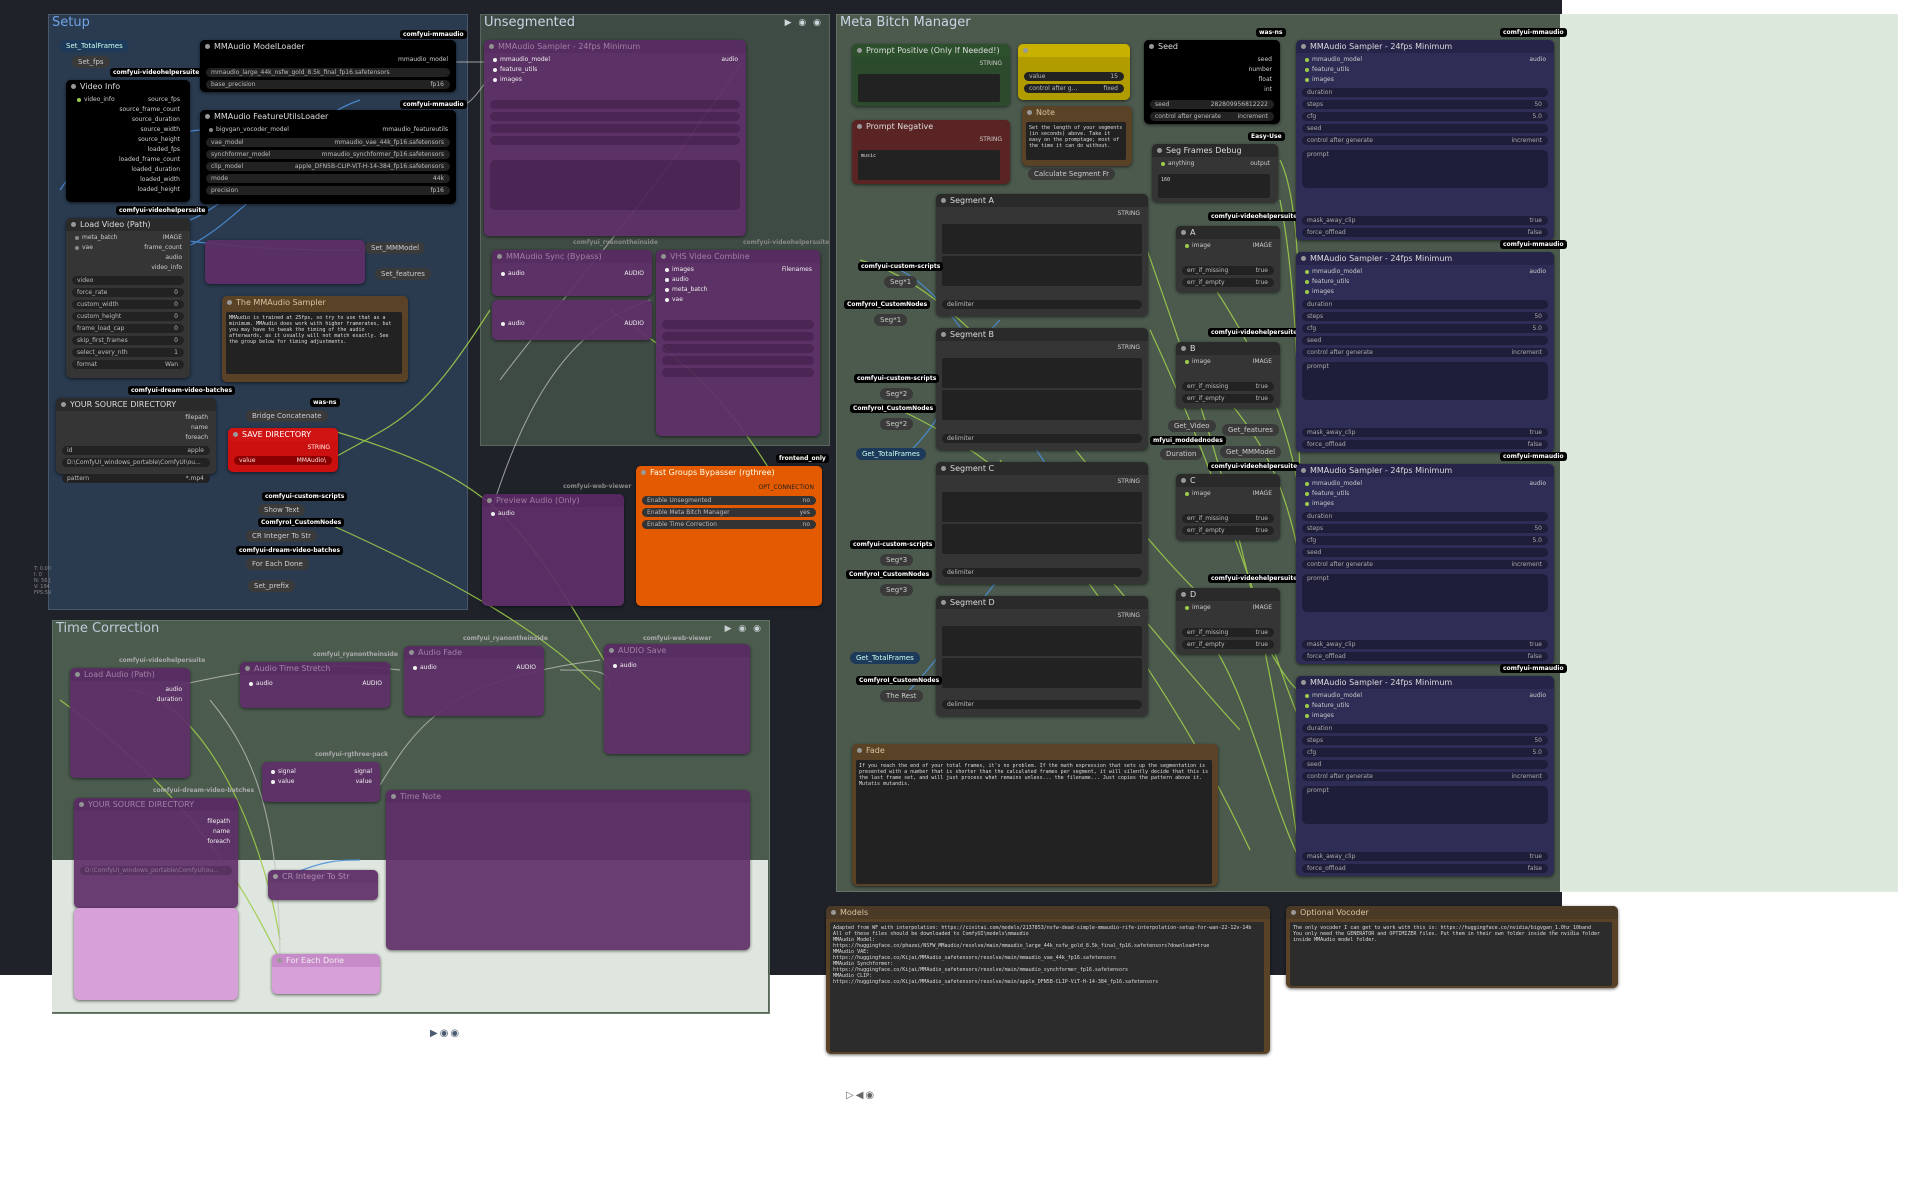  What do you see at coordinates (1228, 270) in the screenshot?
I see `err-if-missing: err_if_missing true` at bounding box center [1228, 270].